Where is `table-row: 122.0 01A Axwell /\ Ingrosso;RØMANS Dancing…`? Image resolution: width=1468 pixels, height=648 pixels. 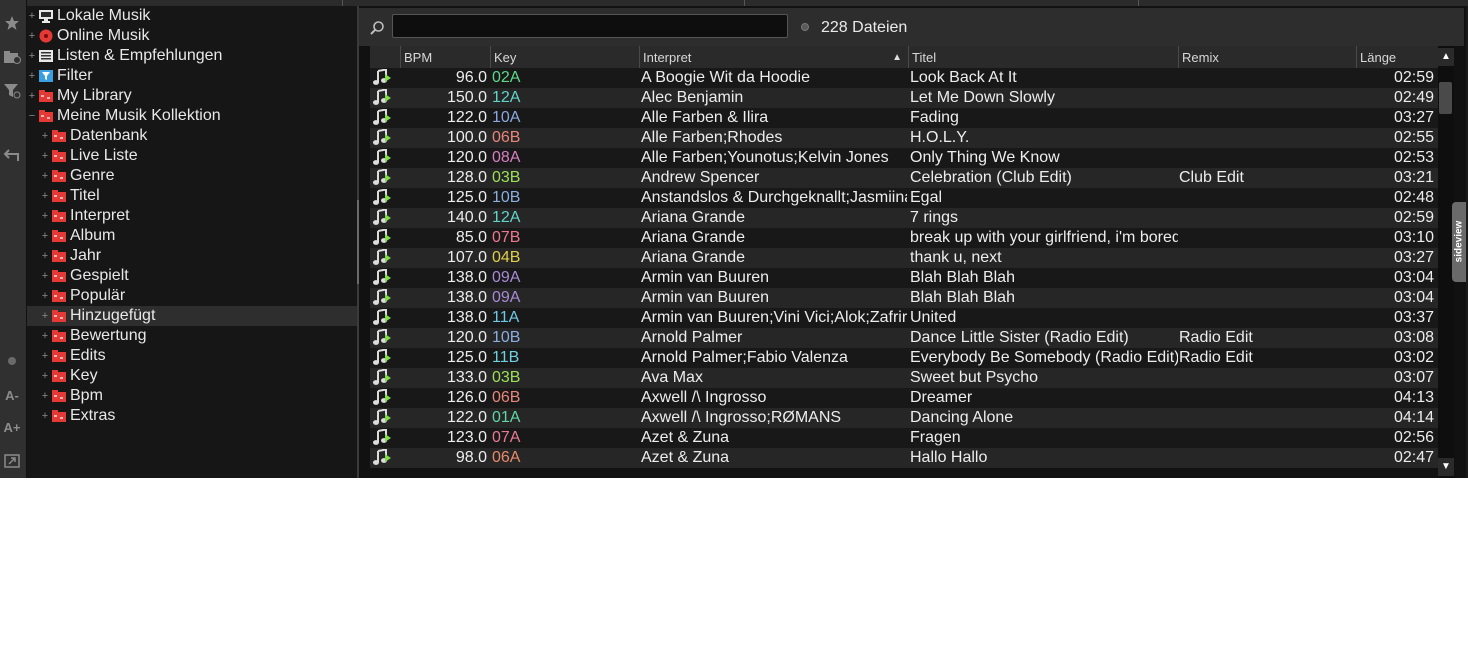
table-row: 122.0 01A Axwell /\ Ingrosso;RØMANS Dancing… is located at coordinates (904, 418).